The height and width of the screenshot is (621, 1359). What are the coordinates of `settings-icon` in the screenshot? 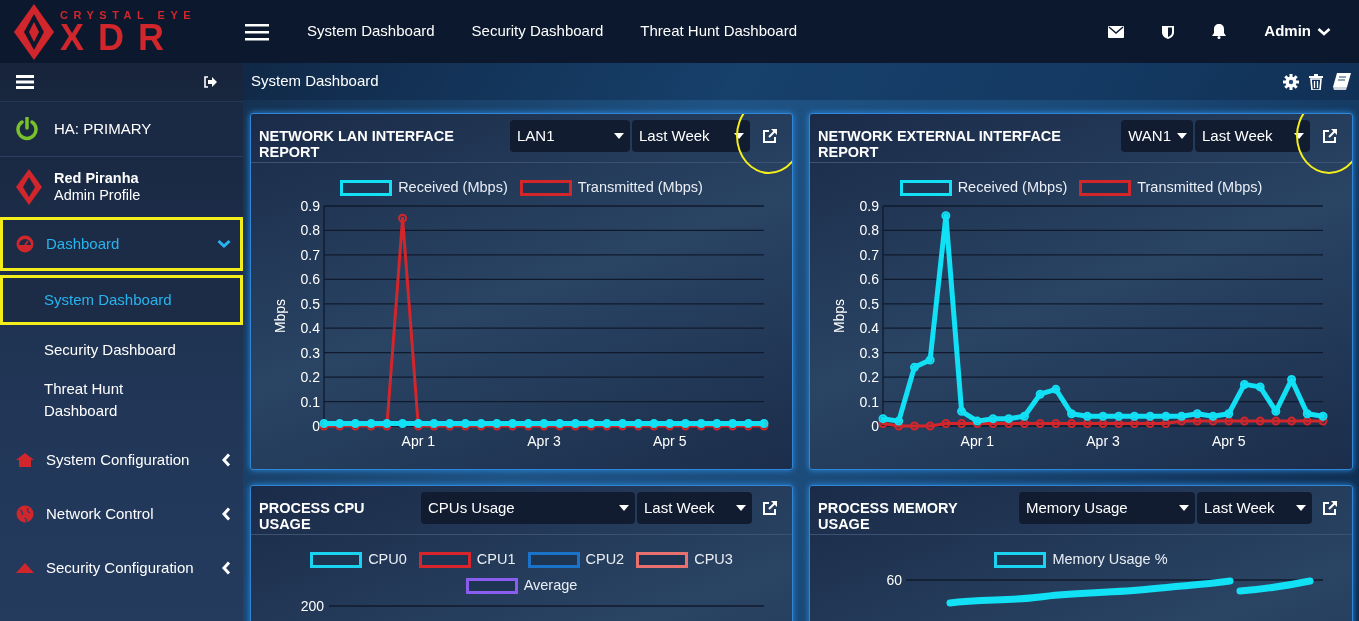 It's located at (1291, 81).